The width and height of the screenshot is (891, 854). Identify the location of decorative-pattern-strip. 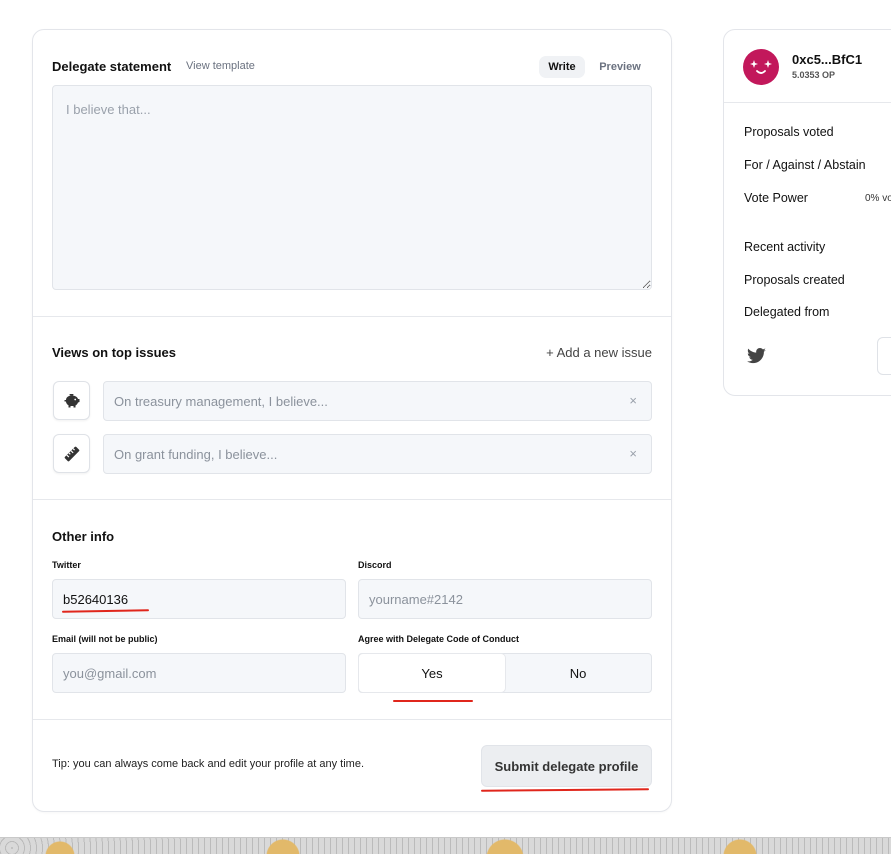
(445, 845).